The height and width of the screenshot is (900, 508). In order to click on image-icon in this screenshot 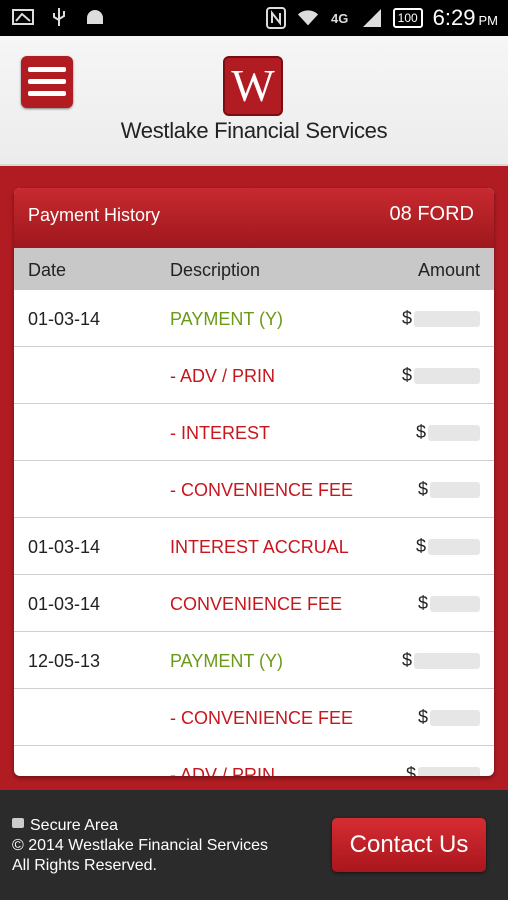, I will do `click(23, 17)`.